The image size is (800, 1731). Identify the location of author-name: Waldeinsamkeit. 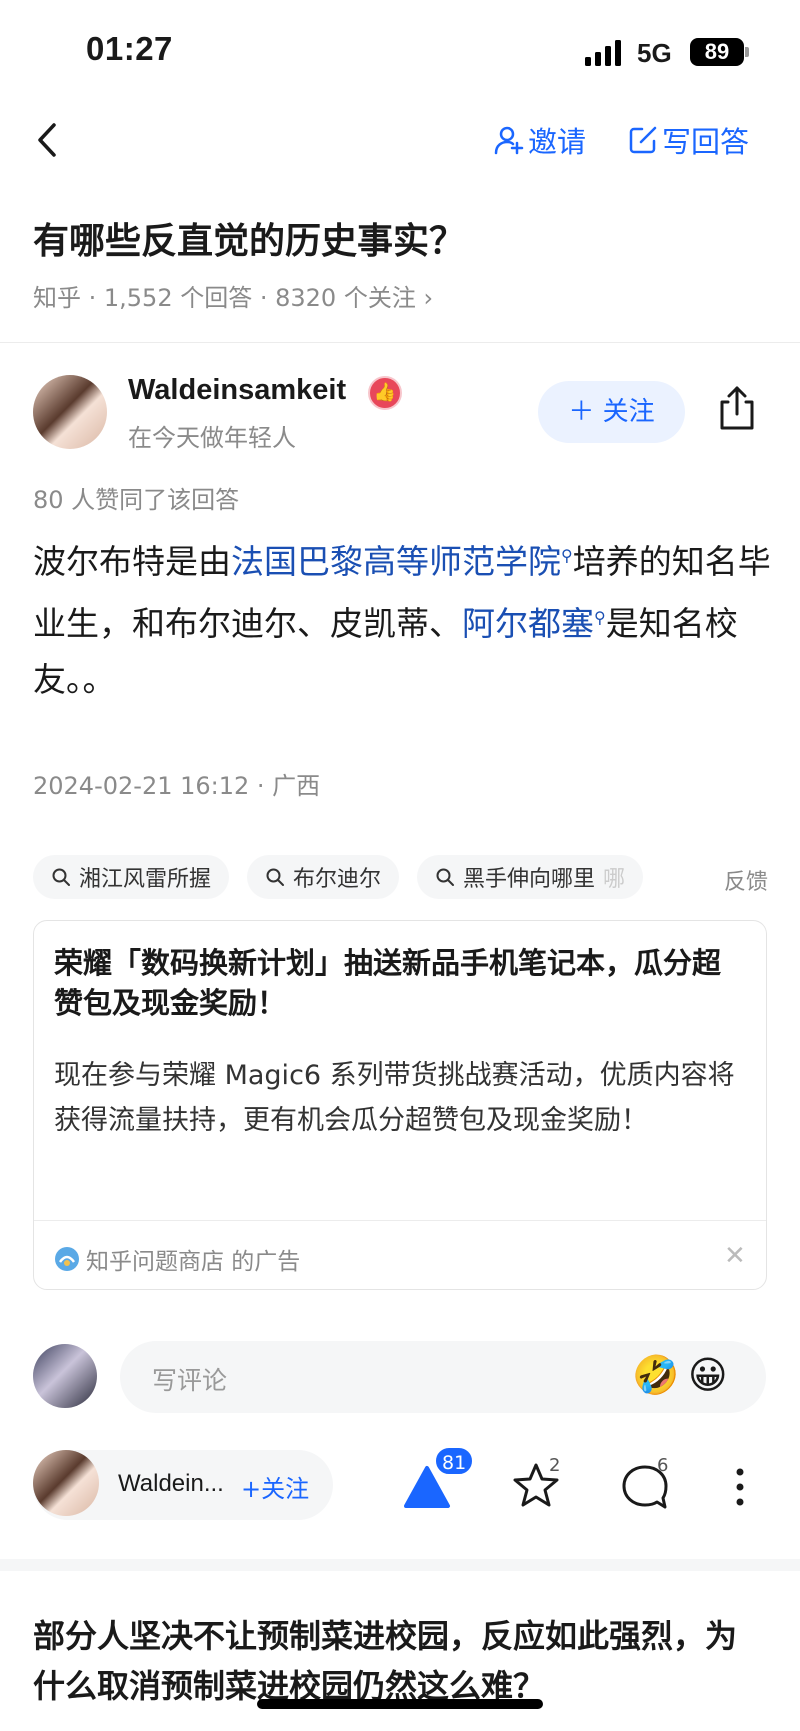
(237, 390).